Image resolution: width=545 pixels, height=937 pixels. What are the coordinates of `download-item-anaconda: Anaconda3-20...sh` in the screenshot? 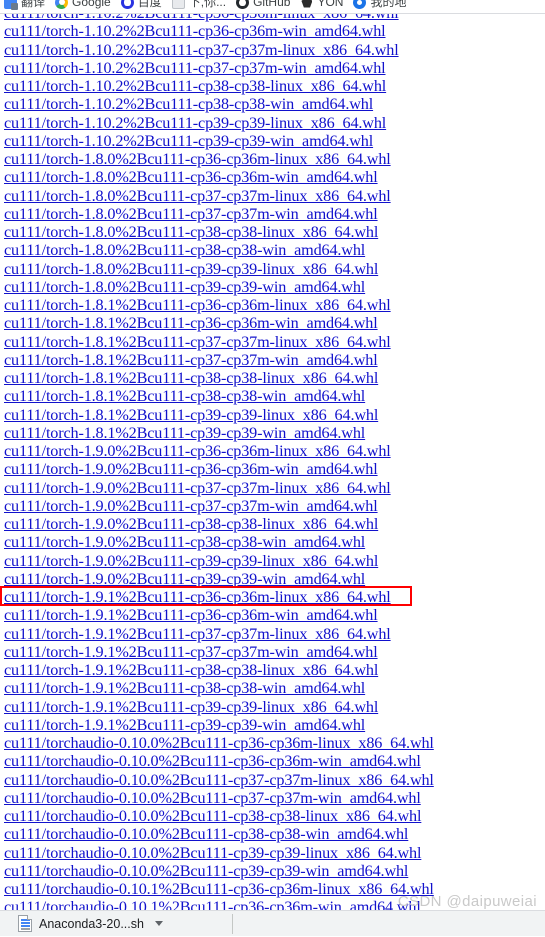 It's located at (90, 924).